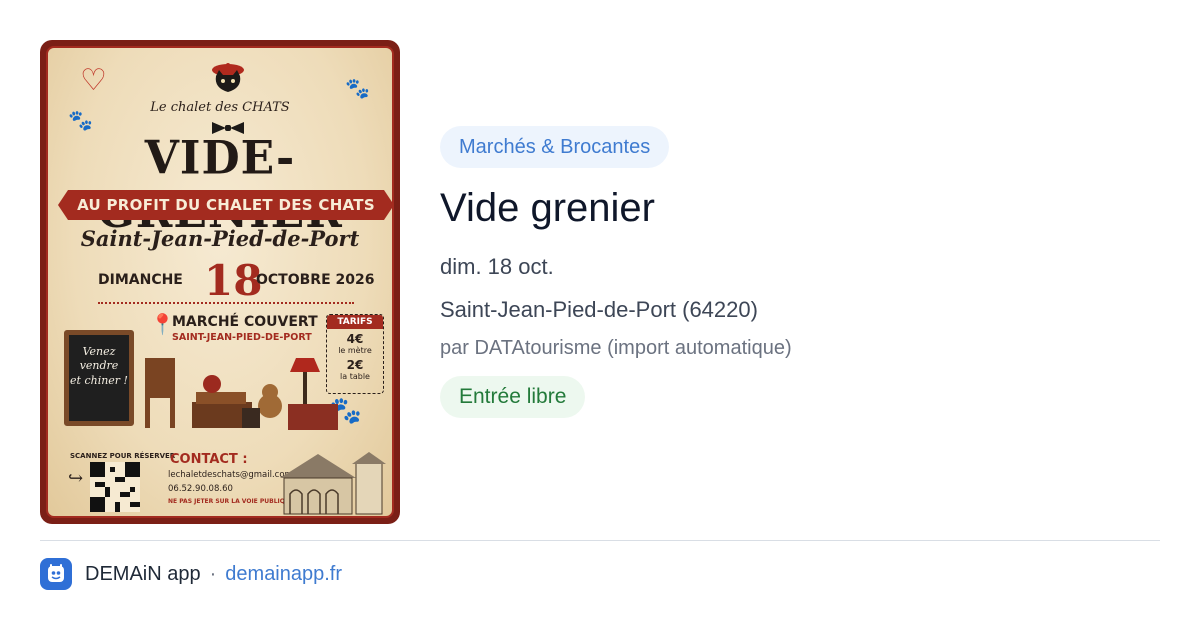 The image size is (1200, 630). Describe the element at coordinates (99, 366) in the screenshot. I see `board-line-2: vendre` at that location.